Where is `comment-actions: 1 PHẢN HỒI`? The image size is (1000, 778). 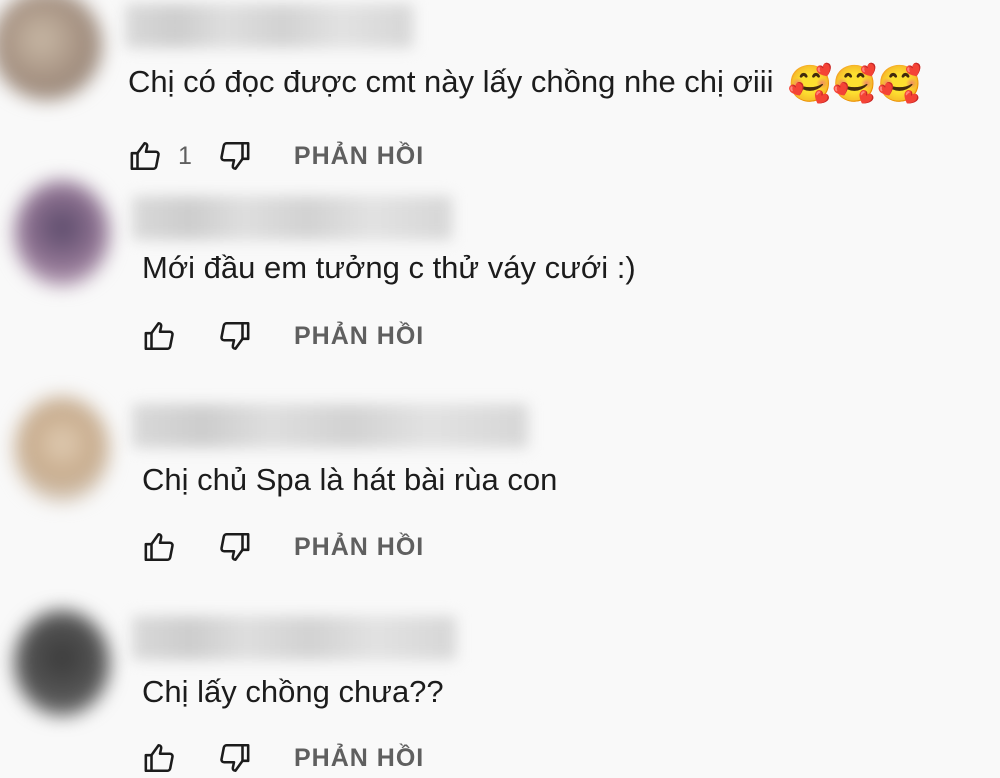
comment-actions: 1 PHẢN HỒI is located at coordinates (275, 156).